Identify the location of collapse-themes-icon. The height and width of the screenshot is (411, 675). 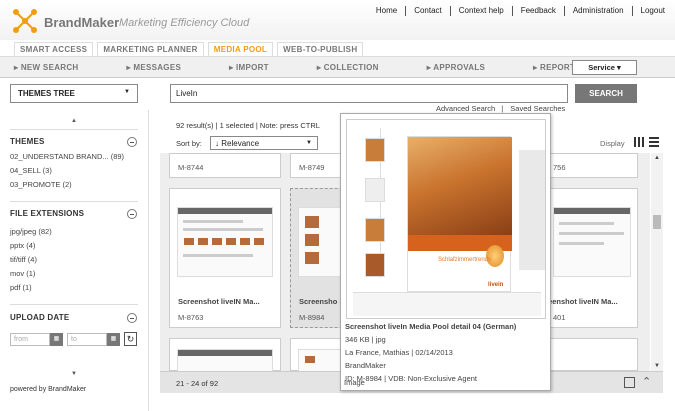
(132, 142).